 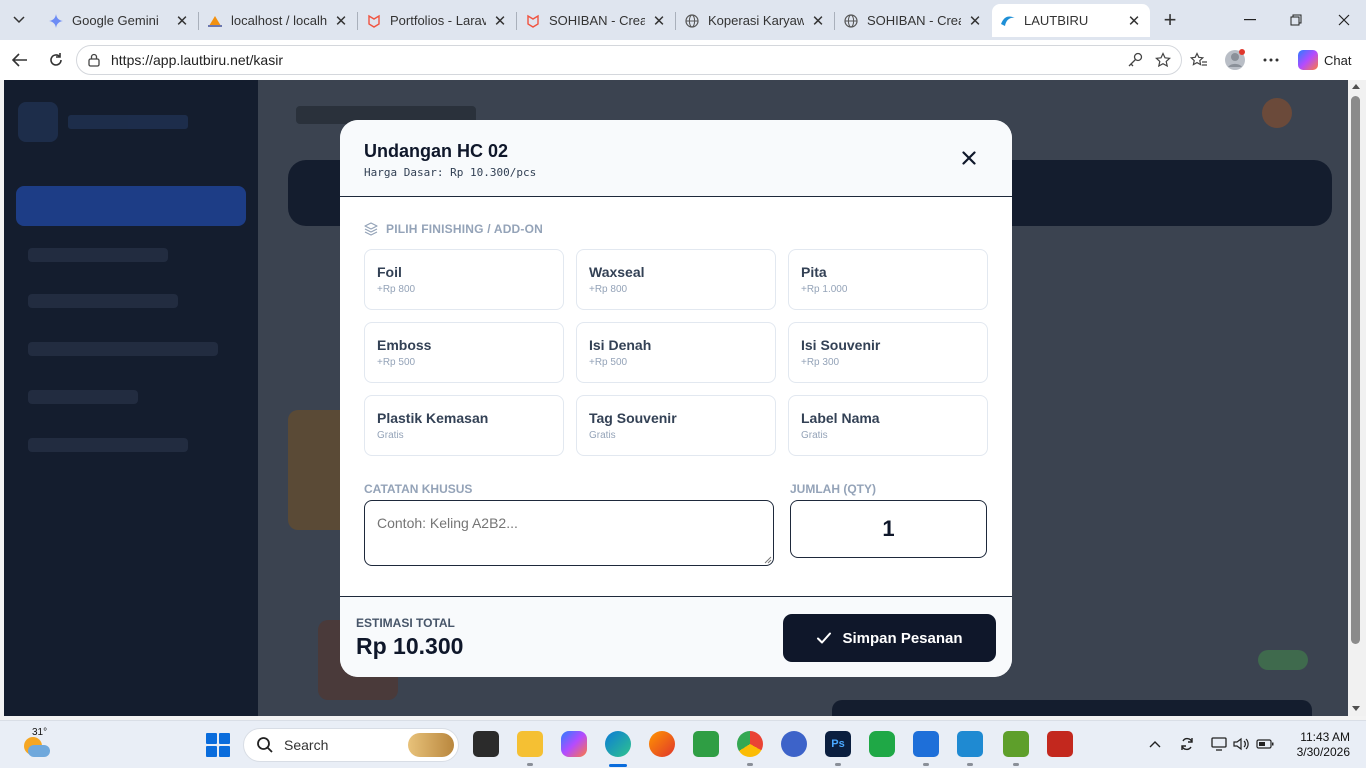 I want to click on laravel-icon, so click(x=533, y=21).